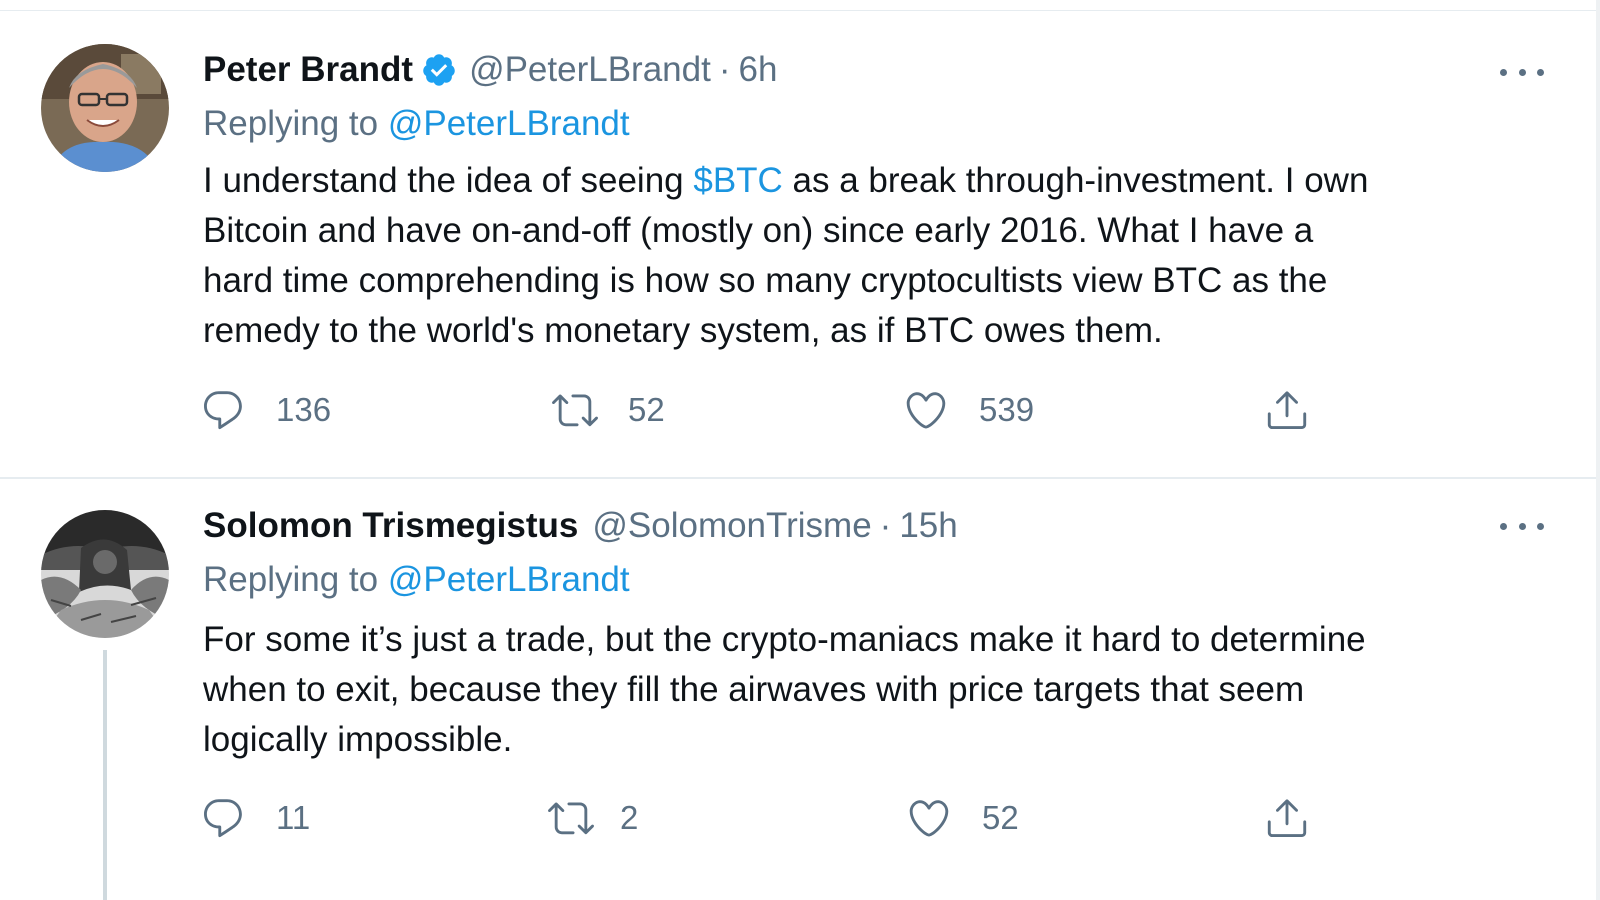  I want to click on reply-button: 11, so click(255, 818).